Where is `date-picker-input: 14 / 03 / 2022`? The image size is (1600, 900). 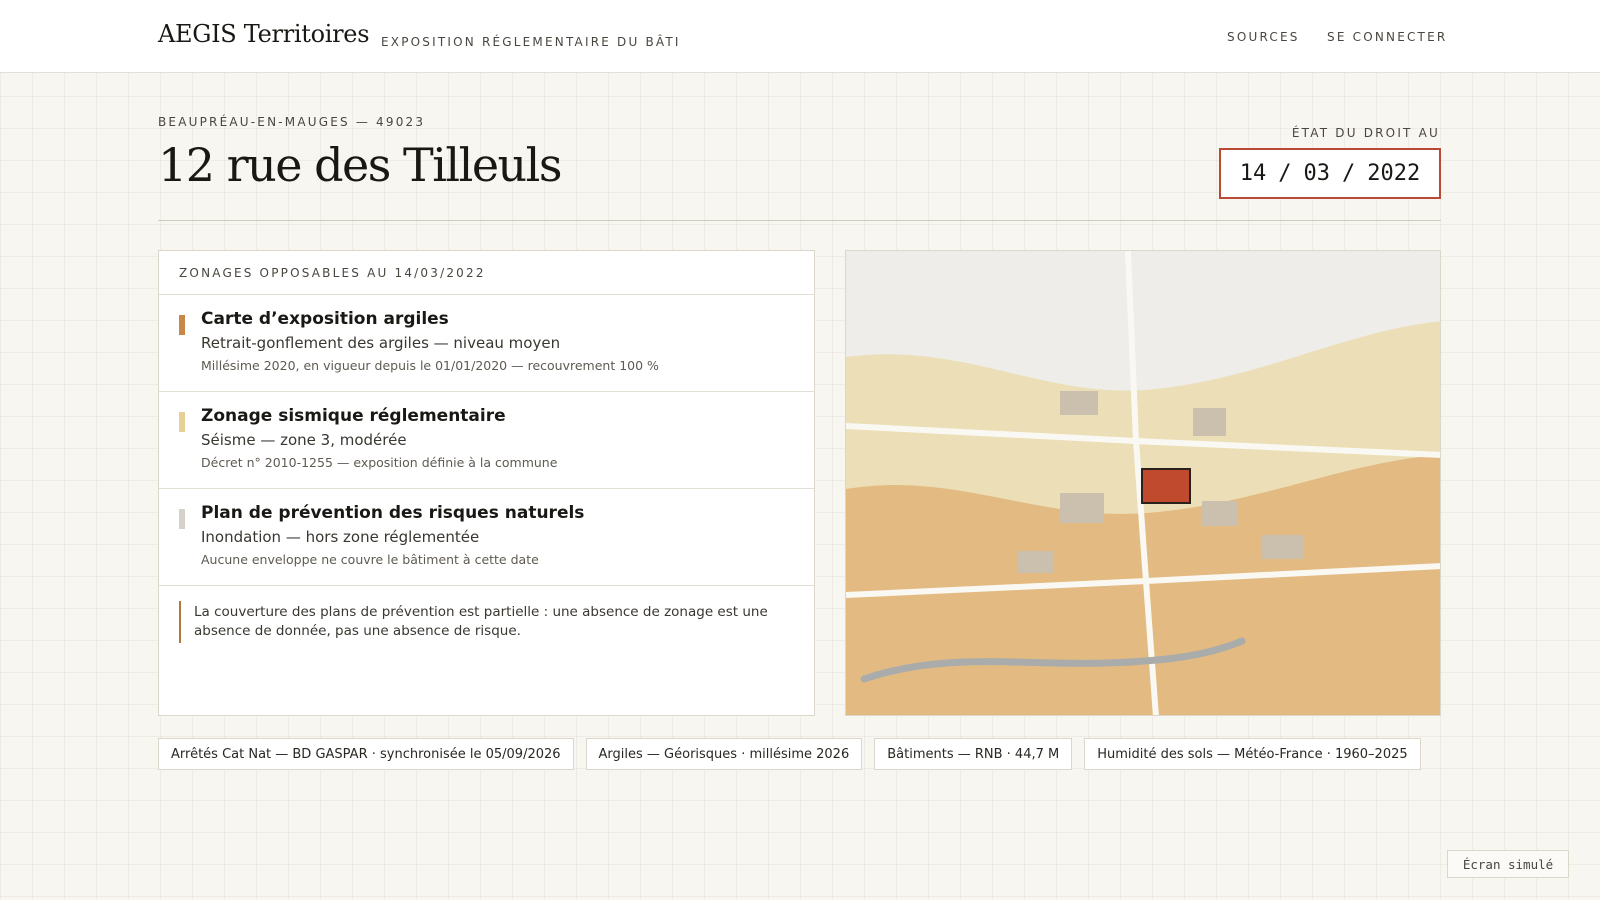
date-picker-input: 14 / 03 / 2022 is located at coordinates (1330, 173).